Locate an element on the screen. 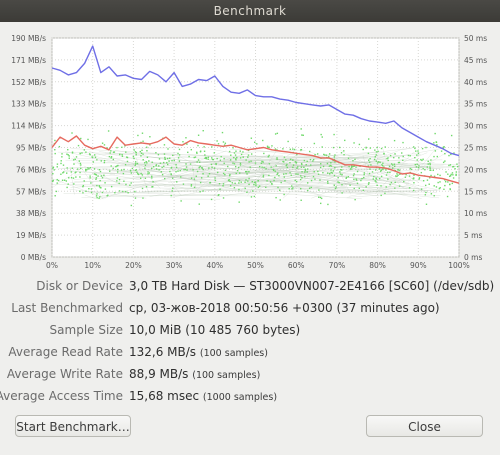 This screenshot has height=455, width=500. info-label: Average Access Time is located at coordinates (61, 396).